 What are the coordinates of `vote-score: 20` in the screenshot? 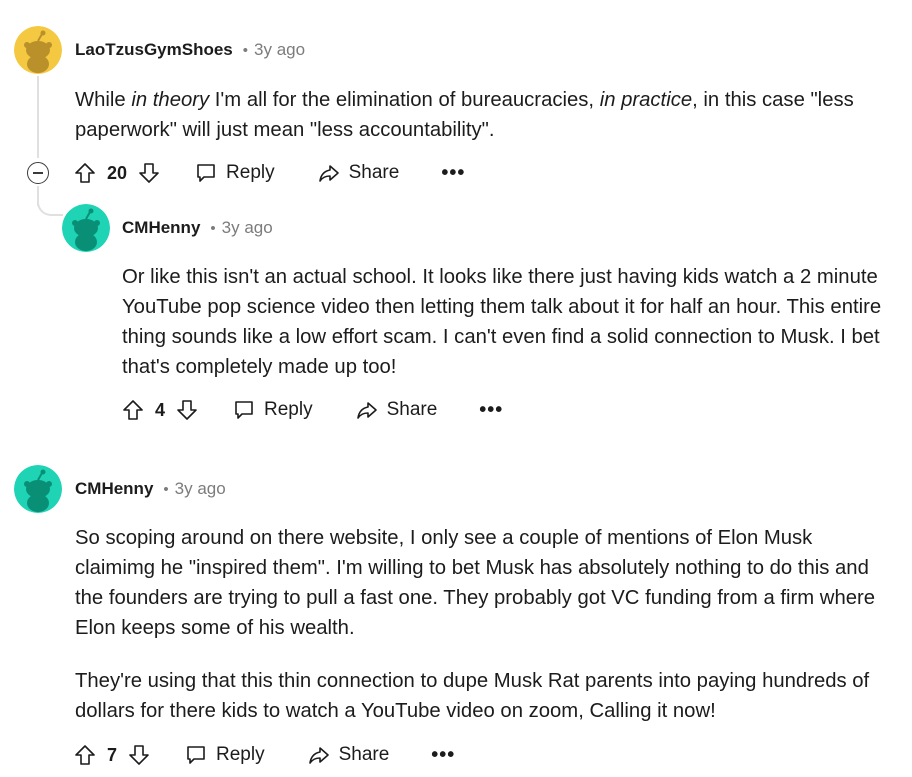 It's located at (117, 172).